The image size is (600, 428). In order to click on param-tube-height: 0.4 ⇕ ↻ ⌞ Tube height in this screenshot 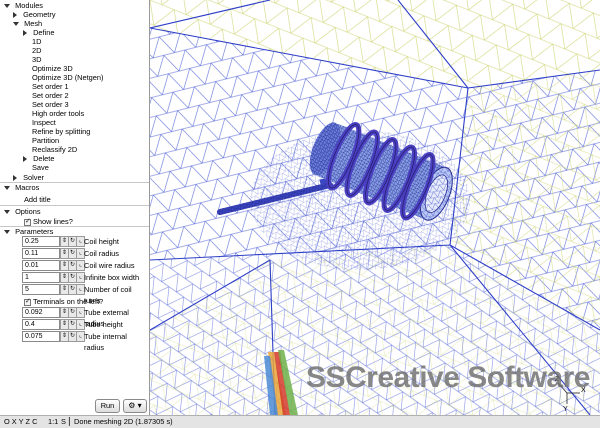, I will do `click(84, 324)`.